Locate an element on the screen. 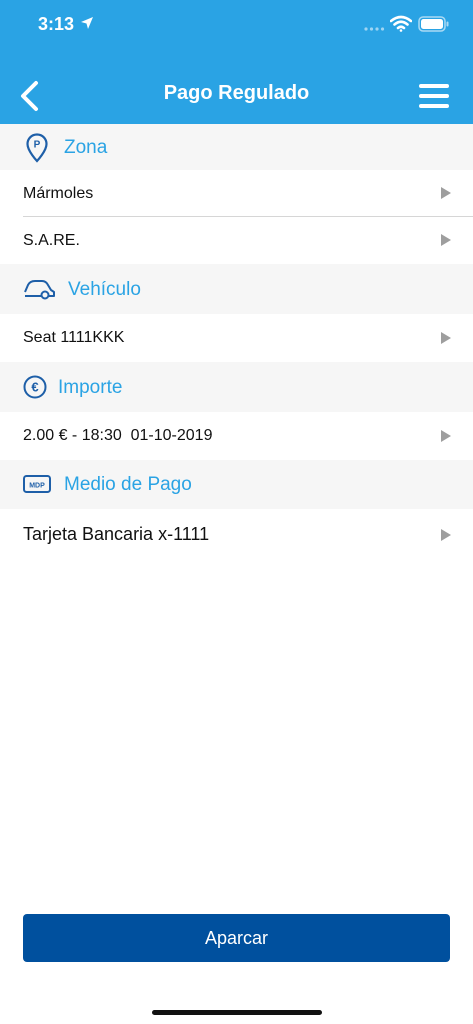  section-title-importe: Importe is located at coordinates (90, 387).